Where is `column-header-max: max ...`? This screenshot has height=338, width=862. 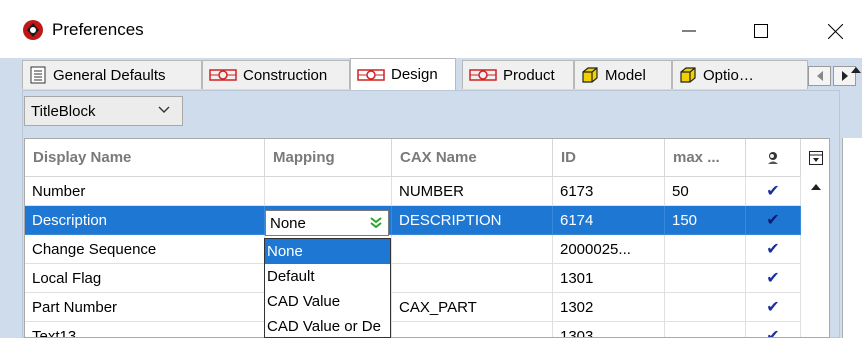
column-header-max: max ... is located at coordinates (705, 158).